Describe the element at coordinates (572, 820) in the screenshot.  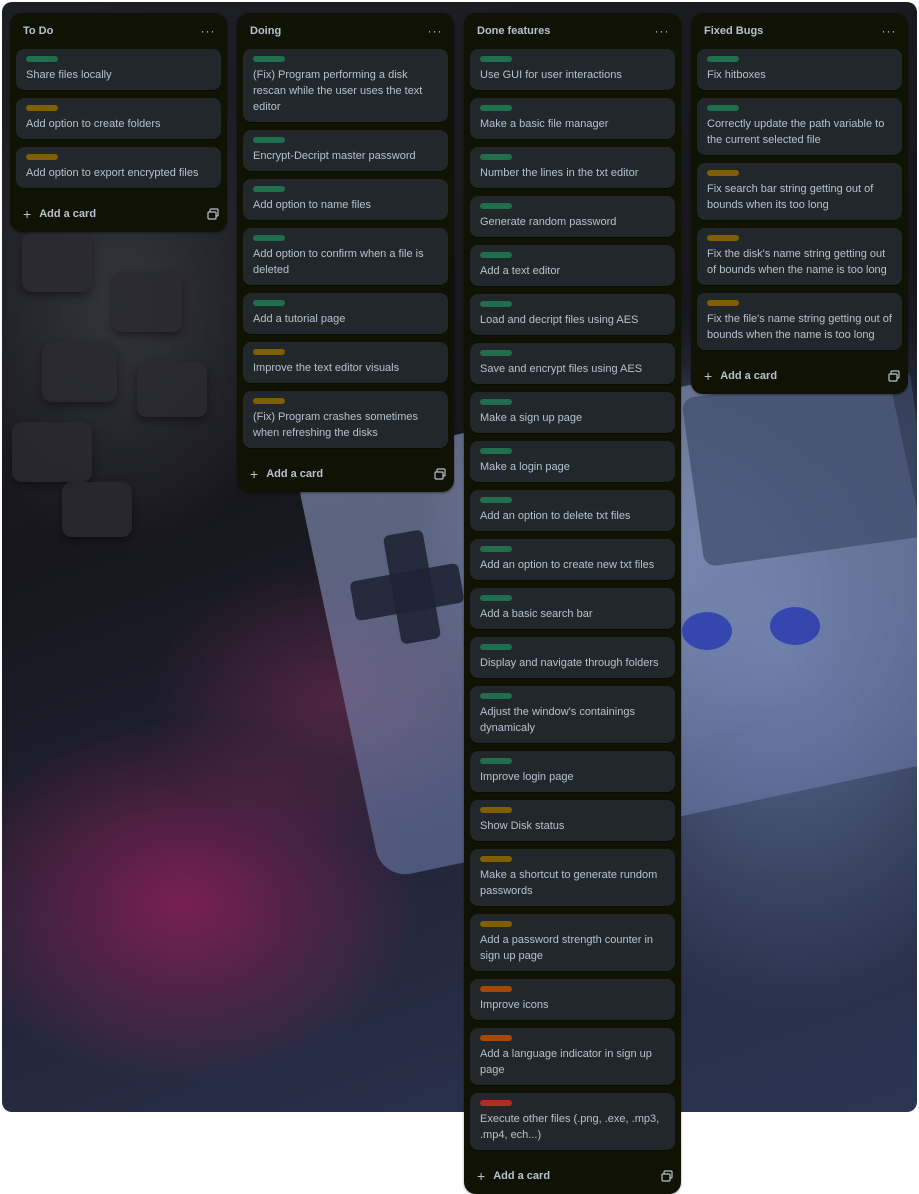
I see `card: Show Disk status` at that location.